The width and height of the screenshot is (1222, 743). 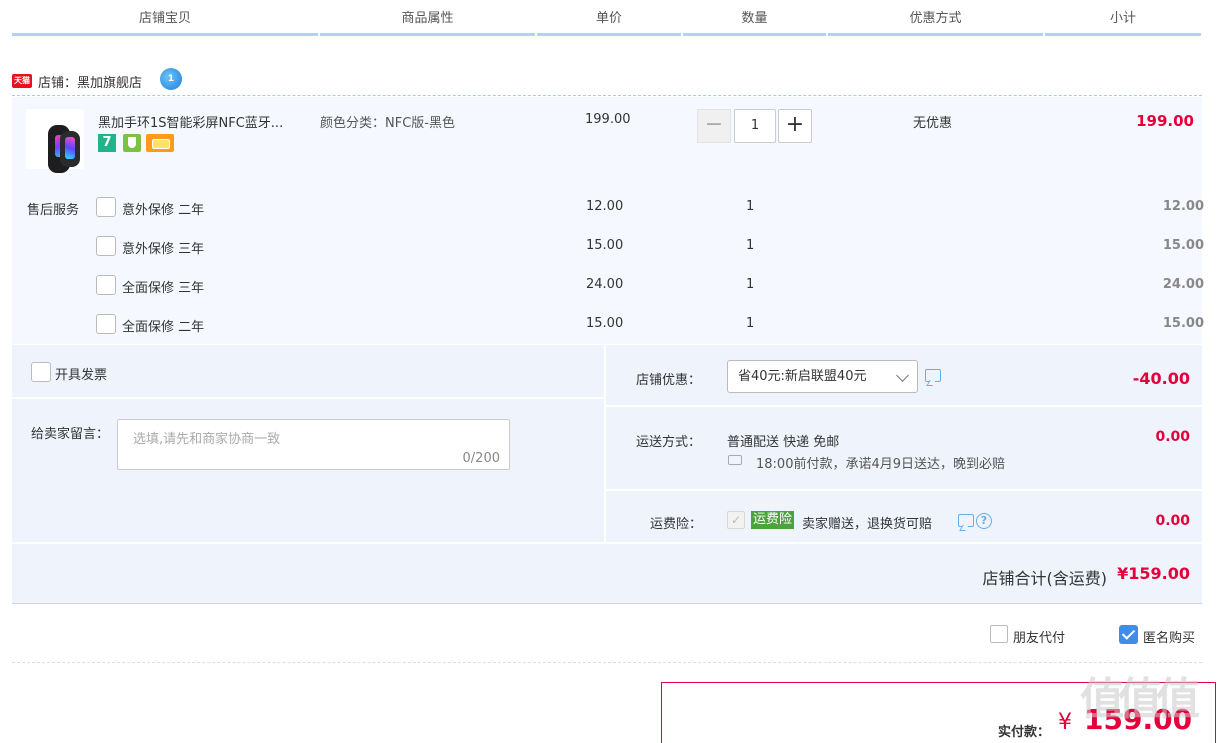 I want to click on help-icon: ?, so click(x=984, y=521).